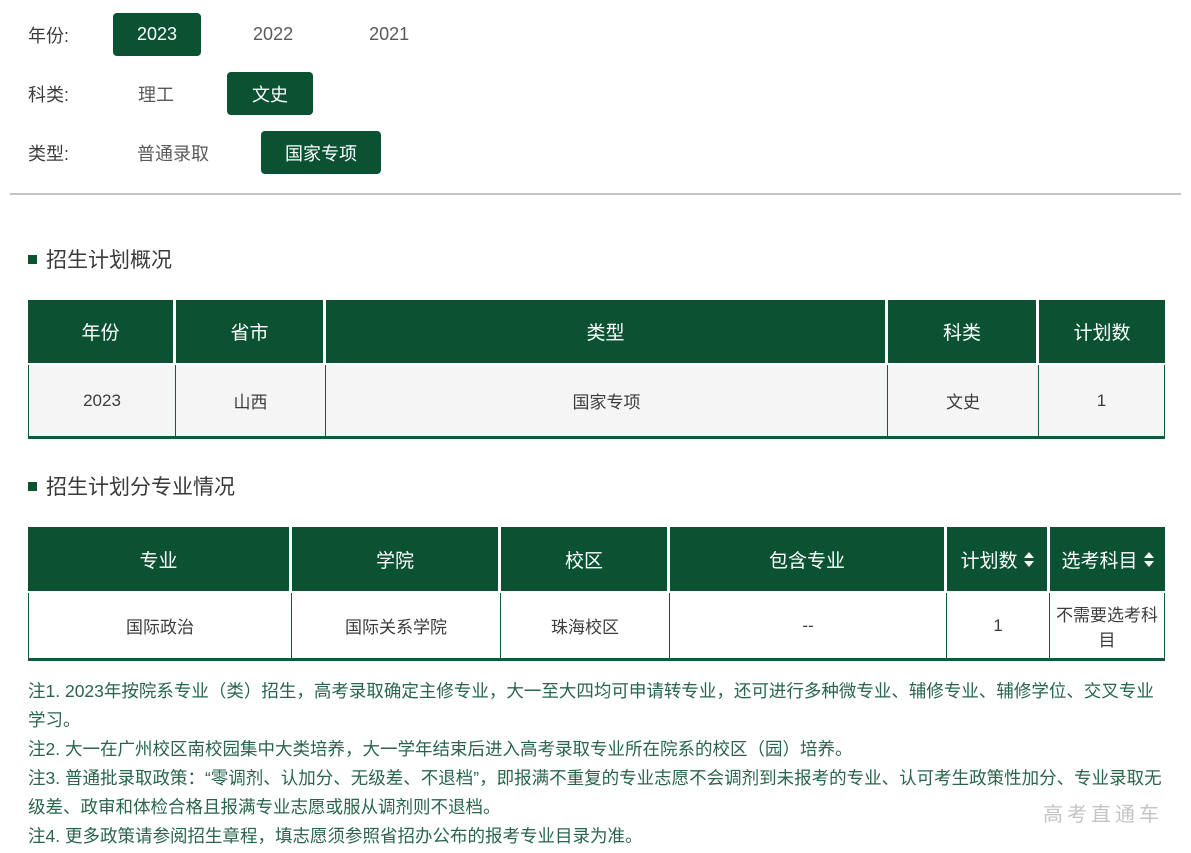 Image resolution: width=1191 pixels, height=853 pixels. What do you see at coordinates (585, 560) in the screenshot?
I see `col-header-campus: 校区` at bounding box center [585, 560].